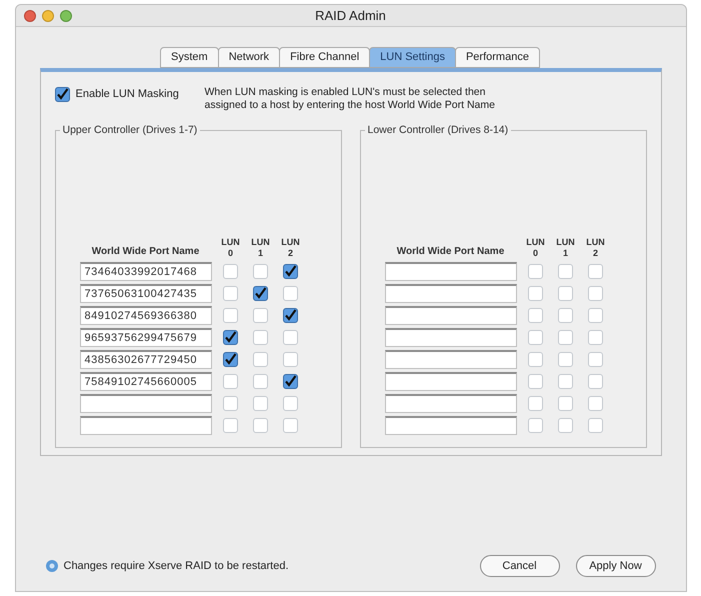 This screenshot has height=596, width=701. Describe the element at coordinates (176, 566) in the screenshot. I see `status-text: Changes require Xserve RAID to be restarted.` at that location.